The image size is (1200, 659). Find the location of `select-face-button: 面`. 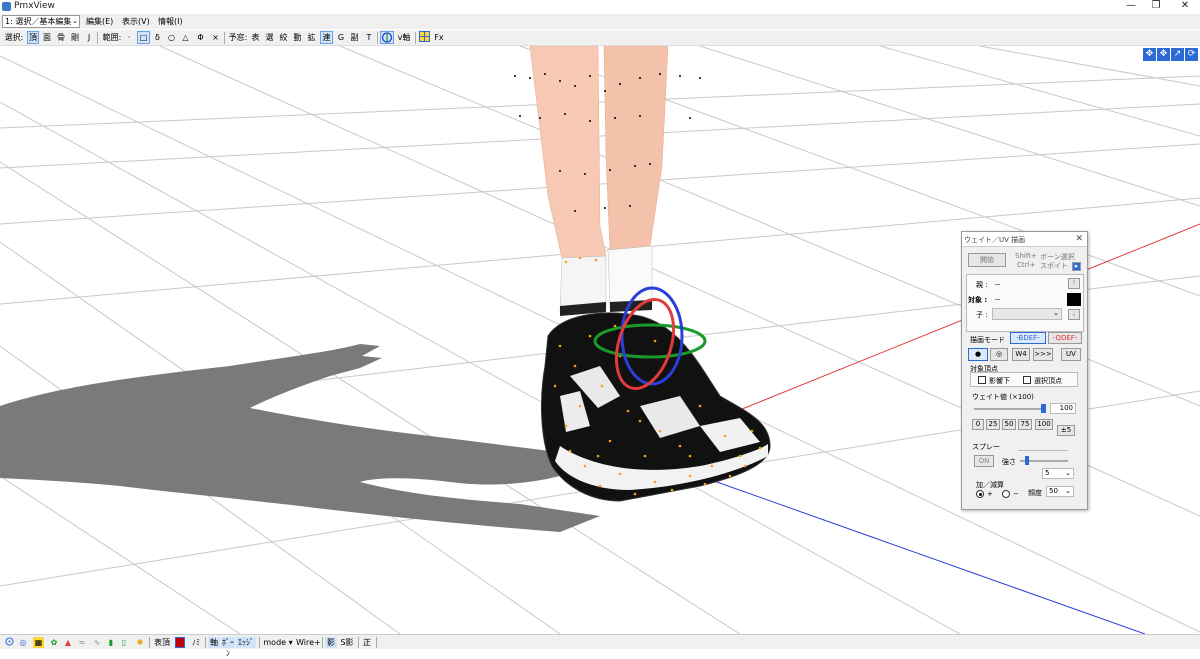

select-face-button: 面 is located at coordinates (47, 37).